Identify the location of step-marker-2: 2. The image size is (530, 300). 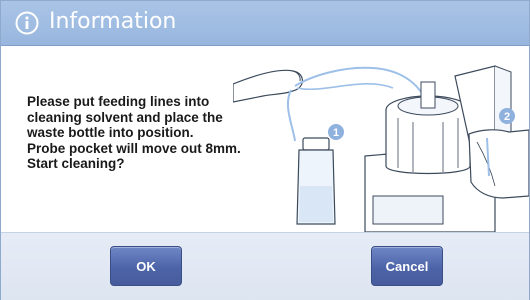
(507, 117).